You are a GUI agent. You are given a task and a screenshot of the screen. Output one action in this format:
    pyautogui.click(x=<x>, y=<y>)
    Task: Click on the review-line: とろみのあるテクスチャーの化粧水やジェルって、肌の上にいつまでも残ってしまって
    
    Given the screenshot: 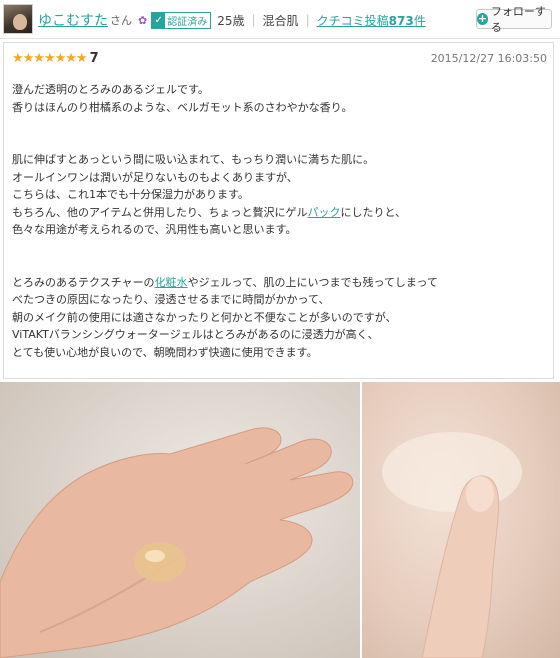 What is the action you would take?
    pyautogui.click(x=279, y=283)
    